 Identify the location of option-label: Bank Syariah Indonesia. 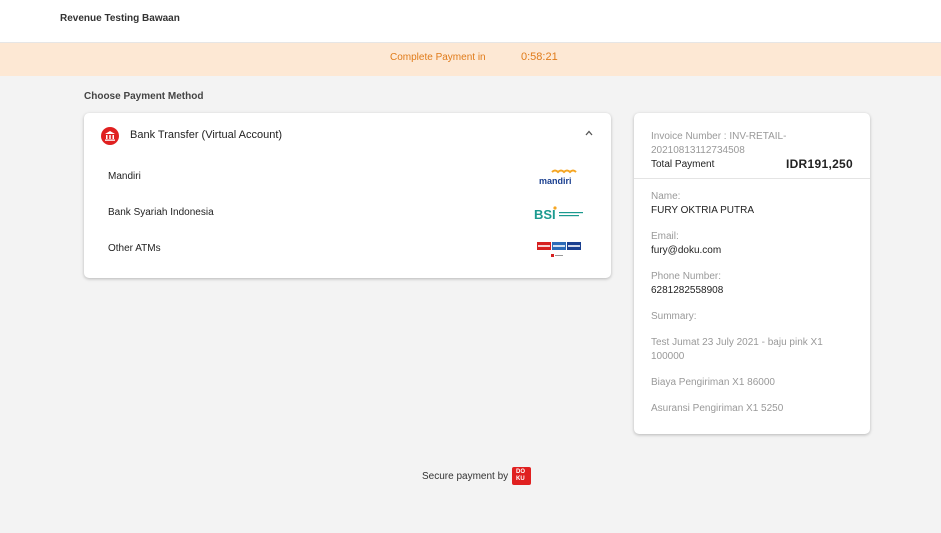
(161, 212).